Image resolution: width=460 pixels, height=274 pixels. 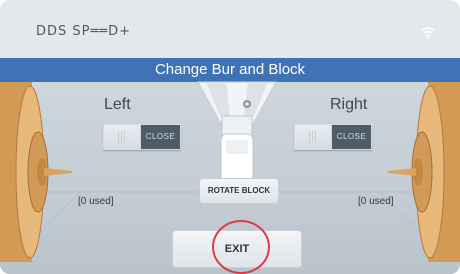 What do you see at coordinates (428, 33) in the screenshot?
I see `wifi-icon` at bounding box center [428, 33].